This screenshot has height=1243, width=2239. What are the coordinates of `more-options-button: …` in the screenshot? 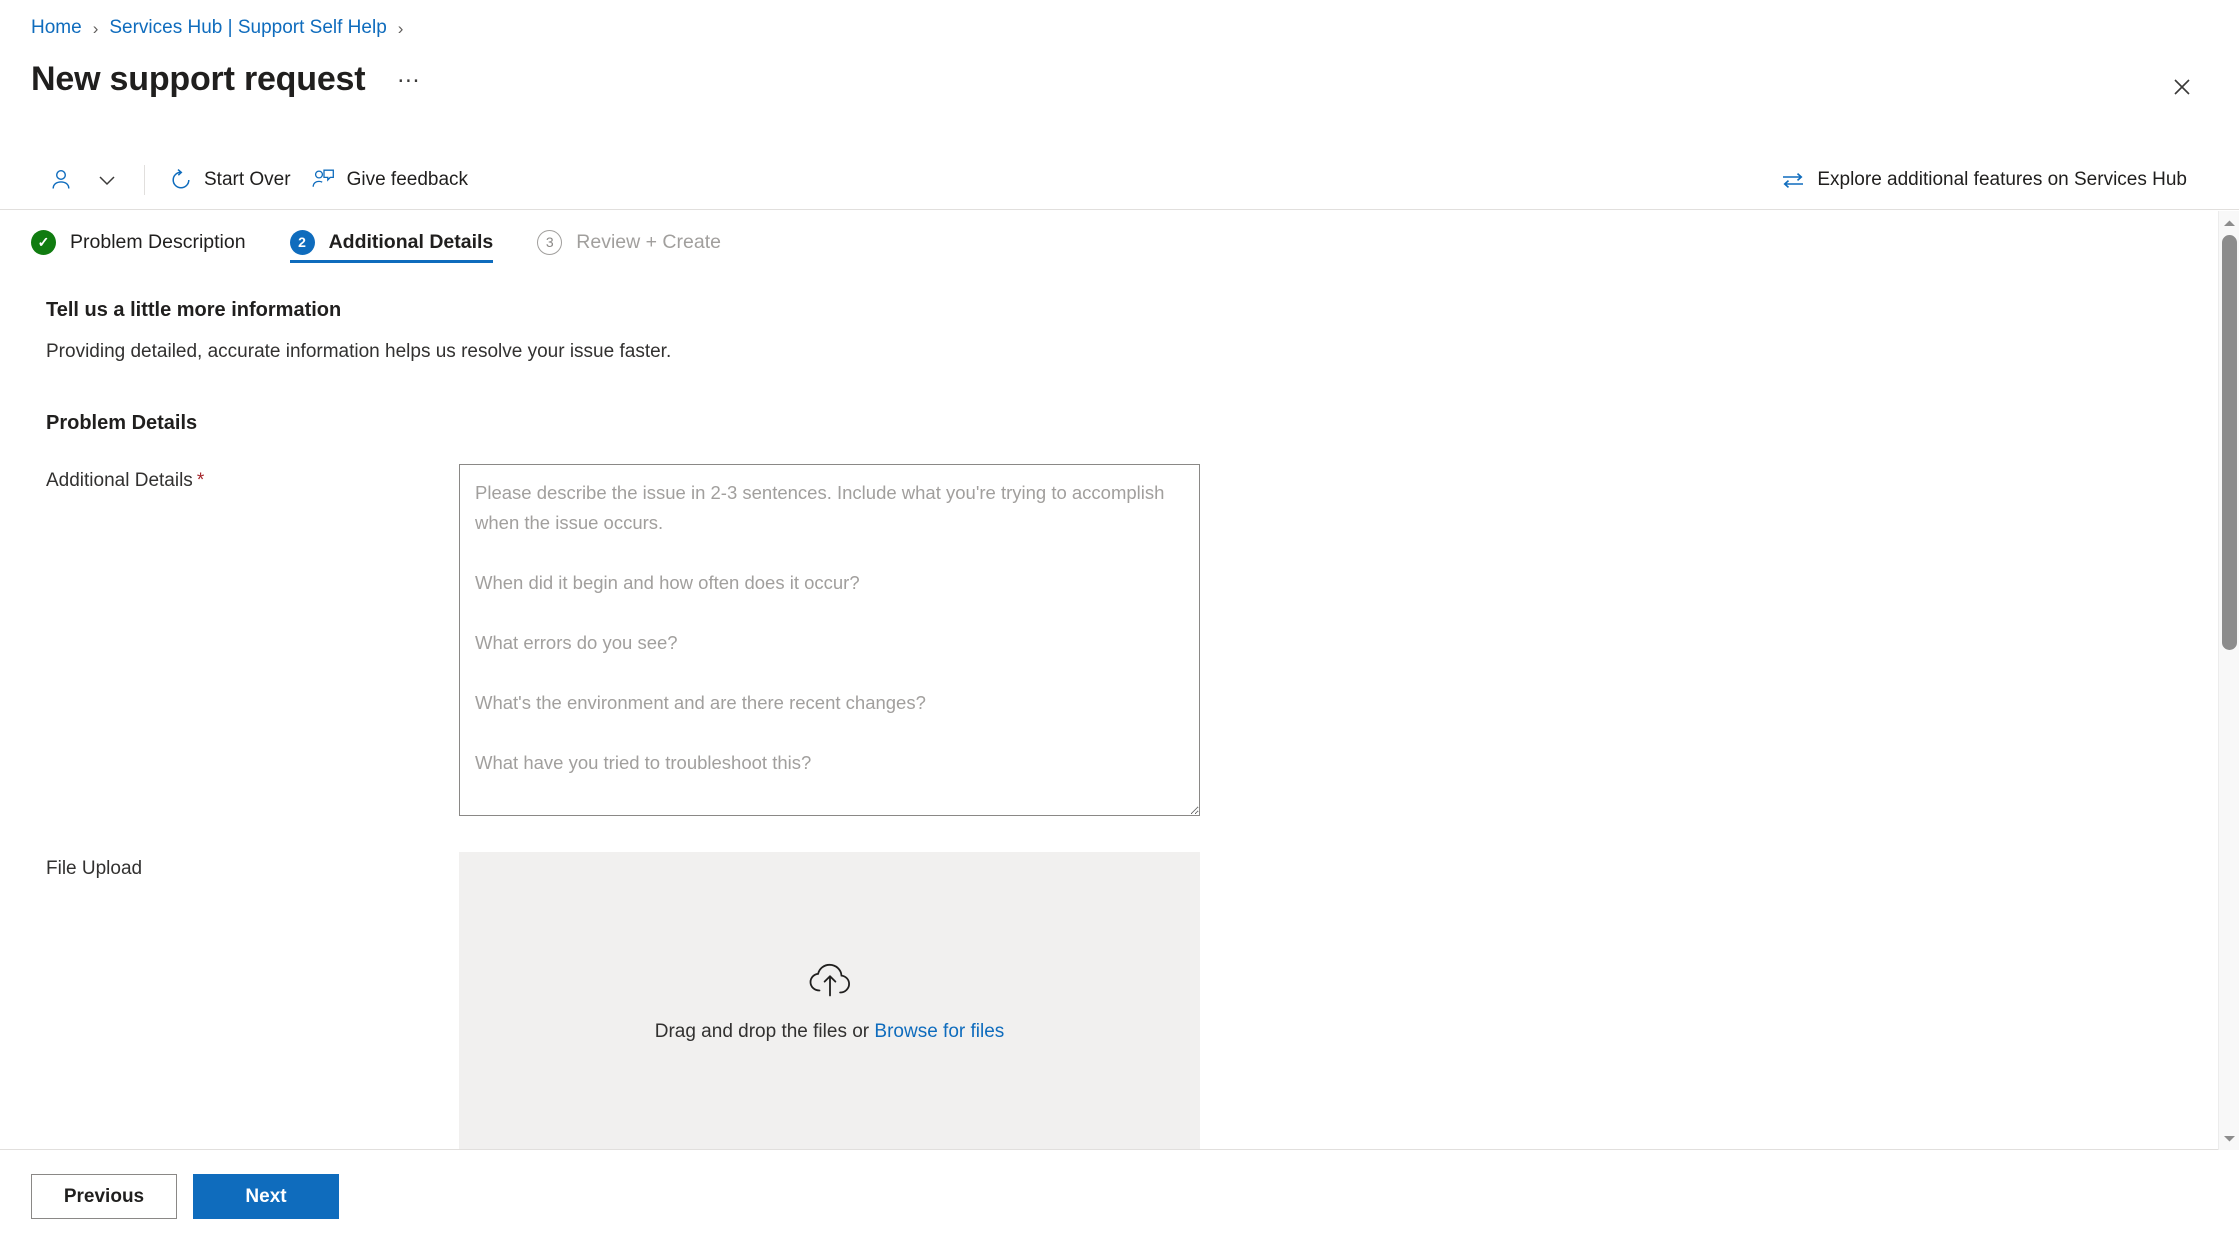 It's located at (409, 79).